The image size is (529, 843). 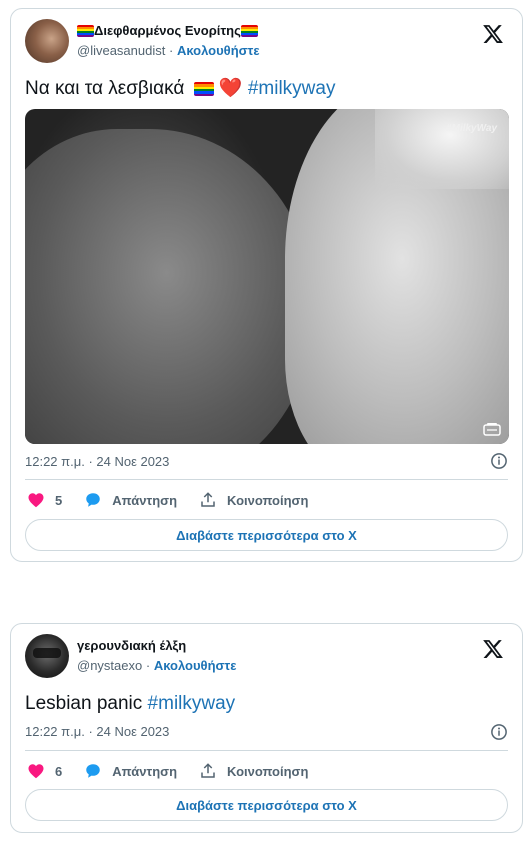 I want to click on tweet-text: Lesbian panic #milkyway, so click(x=130, y=704).